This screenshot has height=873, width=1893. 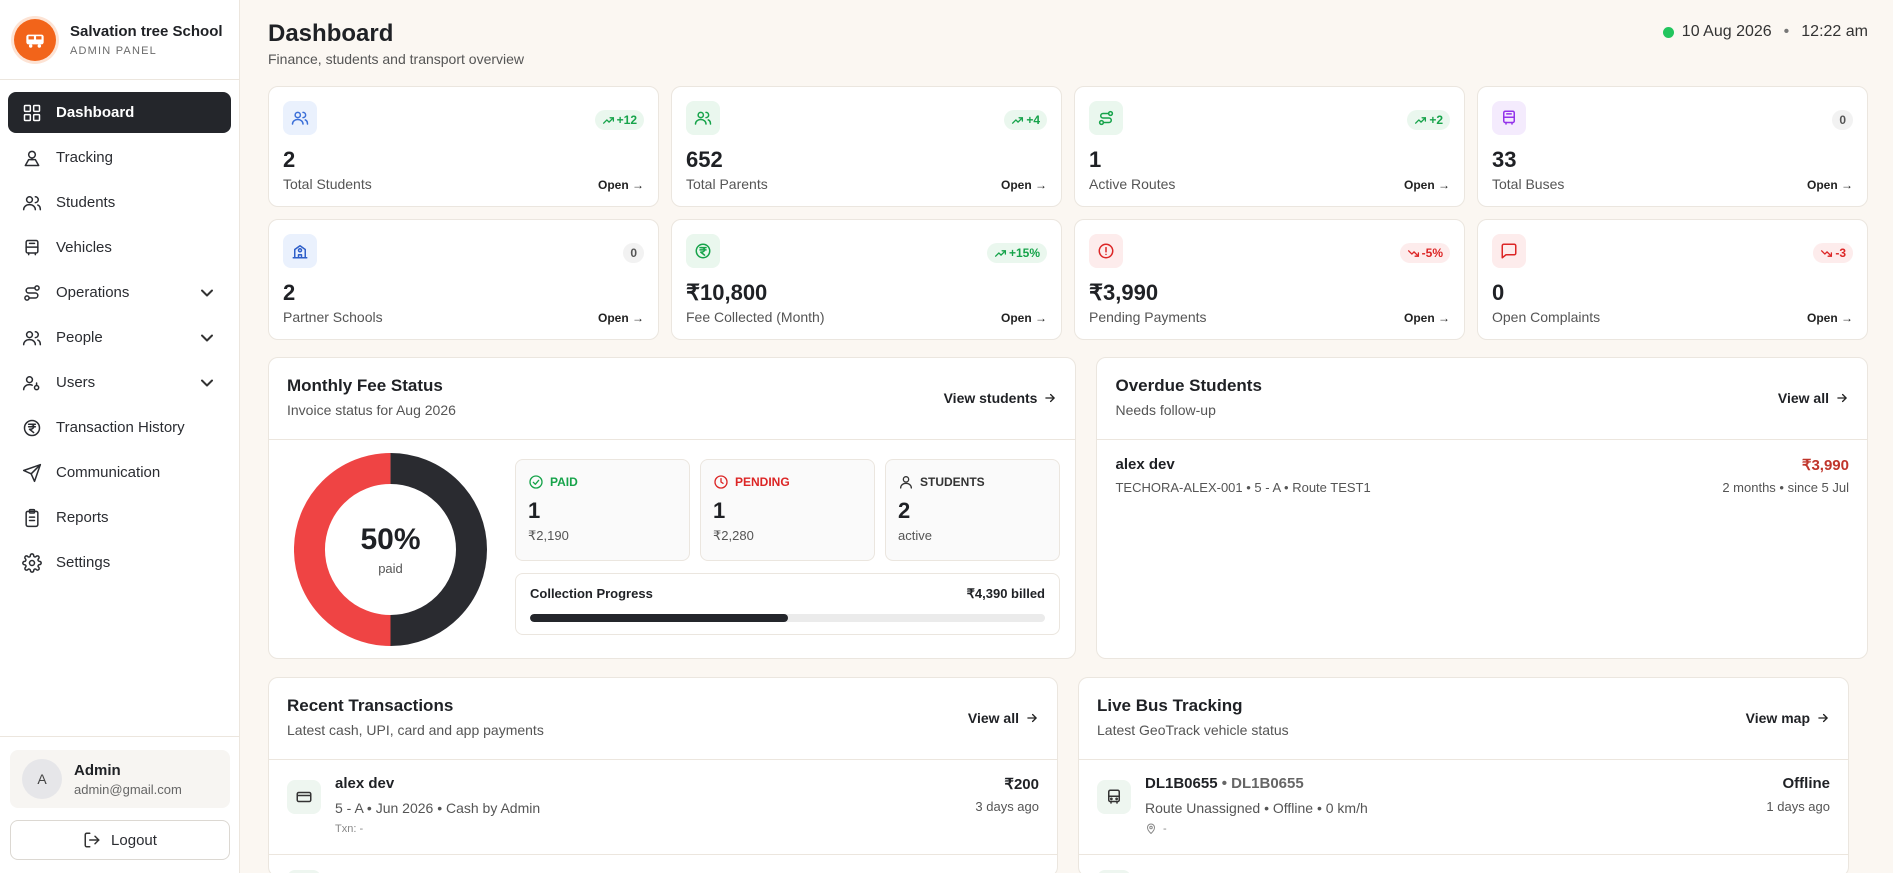 What do you see at coordinates (866, 146) in the screenshot?
I see `stat-card-total-parents: +4 652 Total Parents Open →` at bounding box center [866, 146].